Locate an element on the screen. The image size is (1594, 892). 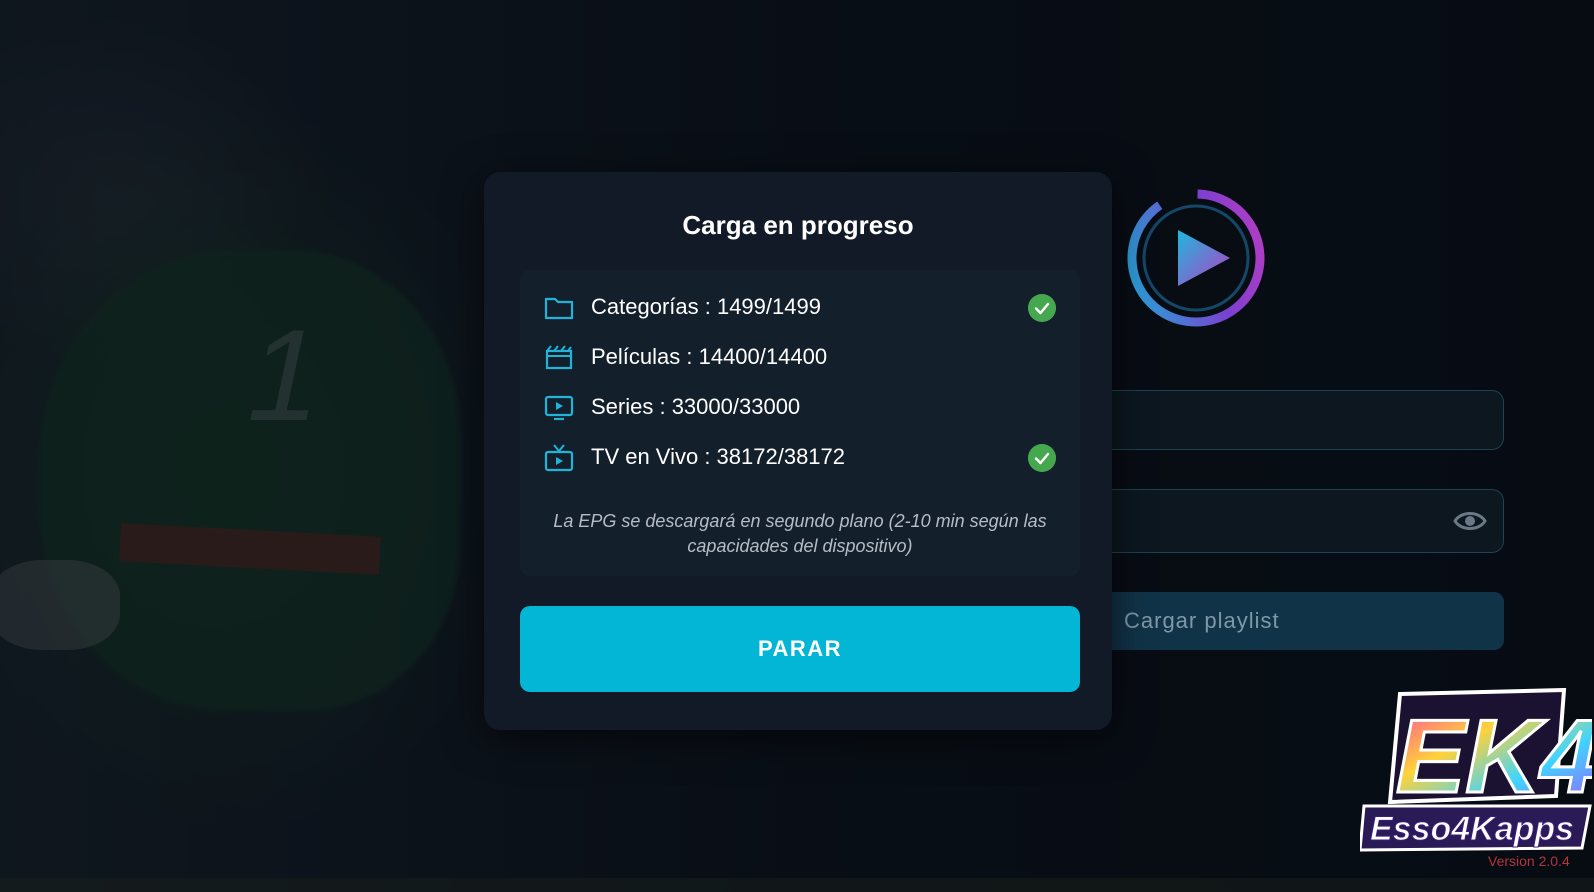
version-label: Version 2.0.4 is located at coordinates (1529, 861).